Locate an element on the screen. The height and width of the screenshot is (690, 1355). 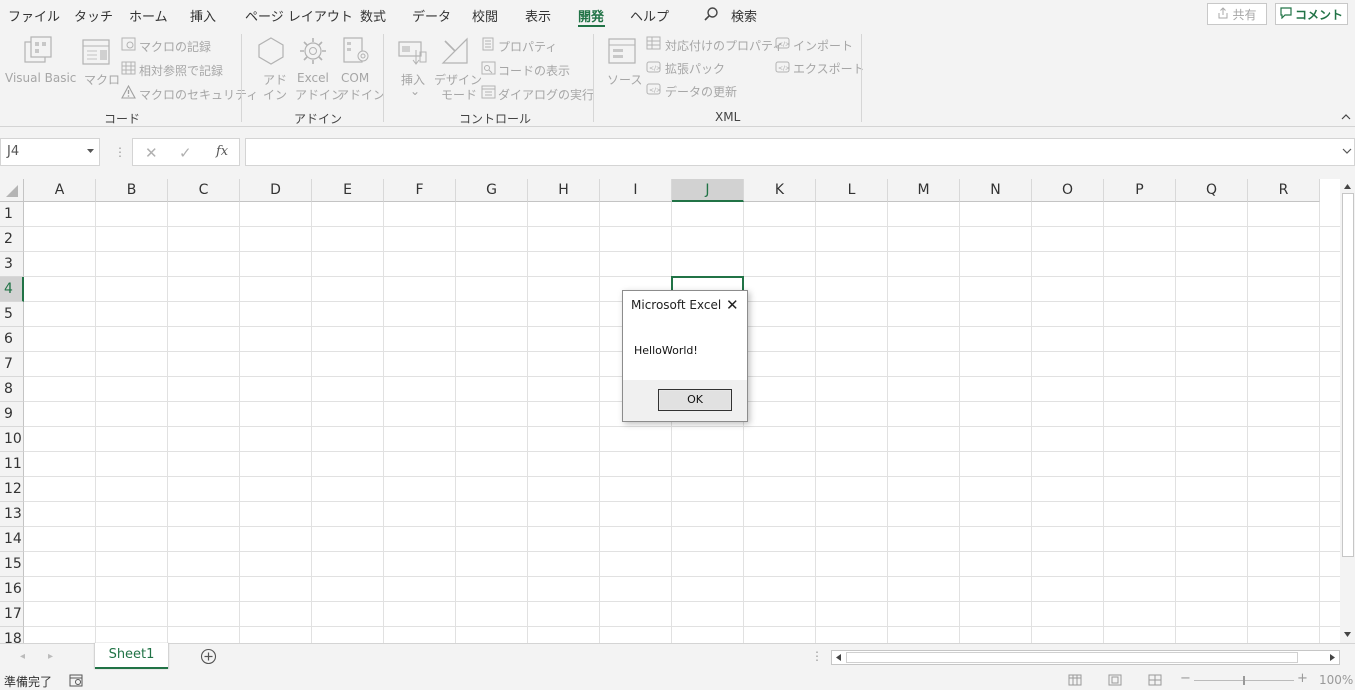
row-header-1: 1 is located at coordinates (12, 214).